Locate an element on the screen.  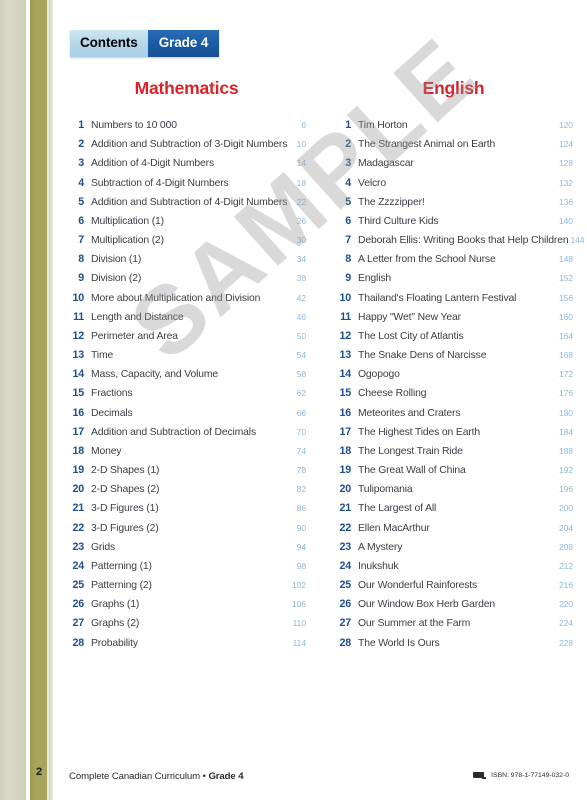
toc-row: 18 The Longest Train Ride 188 is located at coordinates (454, 451).